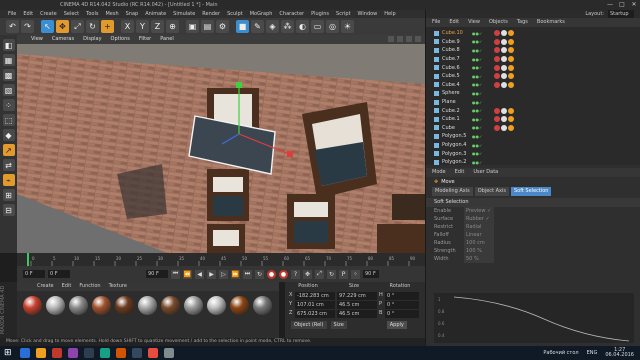 This screenshot has height=360, width=640. Describe the element at coordinates (533, 93) in the screenshot. I see `object-row: Sphere ●●✓` at that location.